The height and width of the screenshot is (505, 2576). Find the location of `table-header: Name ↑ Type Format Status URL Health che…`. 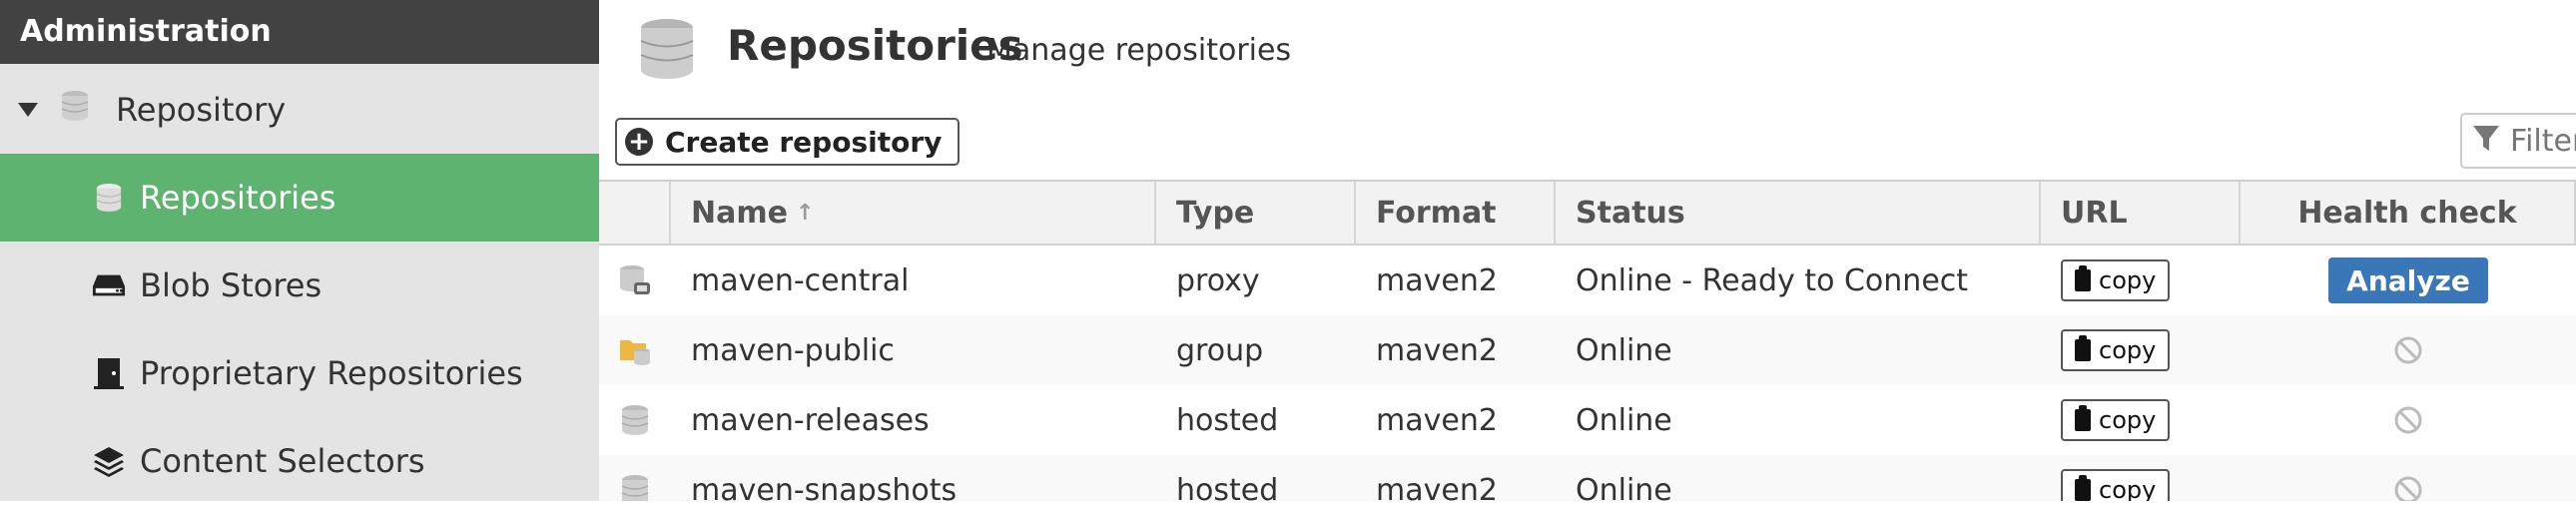

table-header: Name ↑ Type Format Status URL Health che… is located at coordinates (1587, 213).